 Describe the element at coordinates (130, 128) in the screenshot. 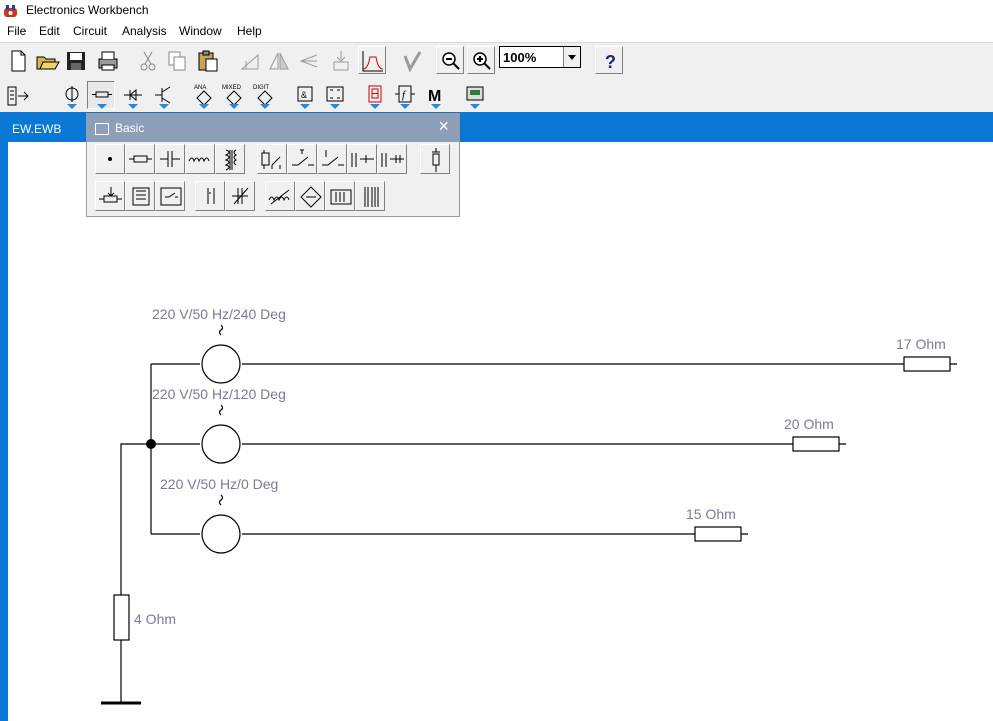

I see `palette-title: Basic` at that location.